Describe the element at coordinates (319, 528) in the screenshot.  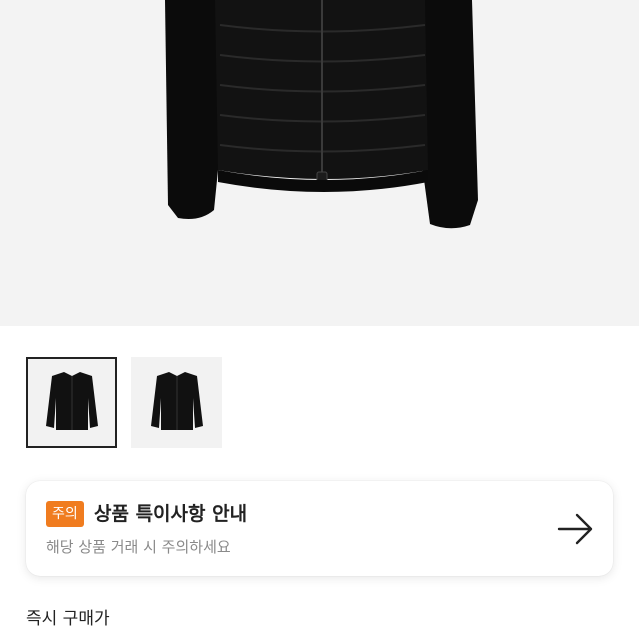
I see `product-notice-card: 주의 상품 특이사항 안내 해당 상품 거래 시 주의하세요` at that location.